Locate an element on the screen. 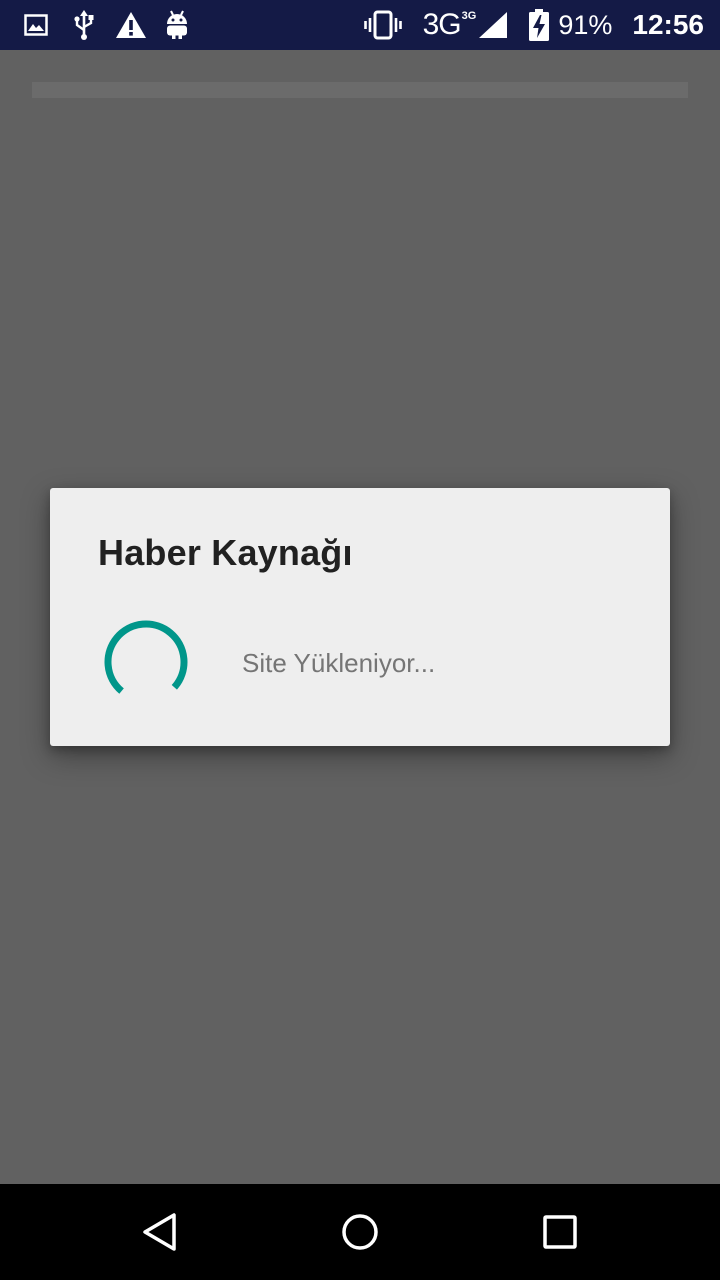  status-bar-system: 3G 3G 91% 12:56 is located at coordinates (533, 25).